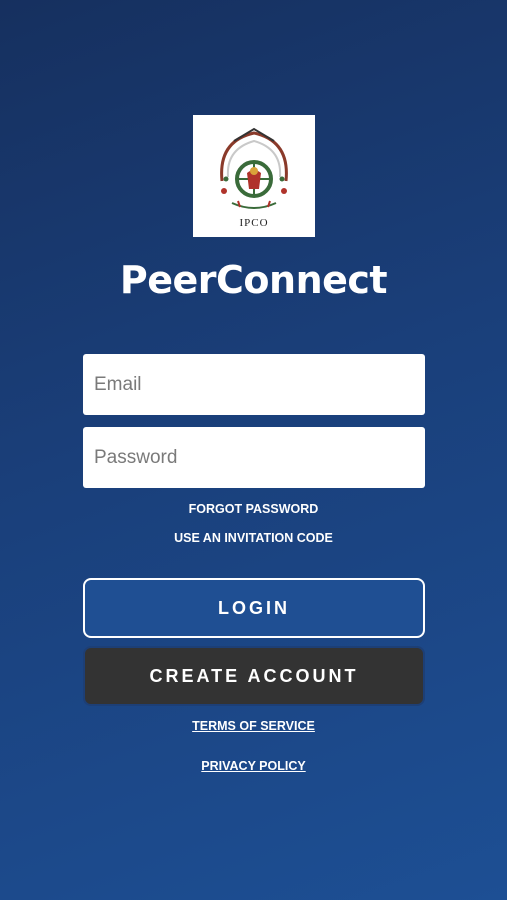  What do you see at coordinates (253, 726) in the screenshot?
I see `terms-of-service-link: TERMS OF SERVICE` at bounding box center [253, 726].